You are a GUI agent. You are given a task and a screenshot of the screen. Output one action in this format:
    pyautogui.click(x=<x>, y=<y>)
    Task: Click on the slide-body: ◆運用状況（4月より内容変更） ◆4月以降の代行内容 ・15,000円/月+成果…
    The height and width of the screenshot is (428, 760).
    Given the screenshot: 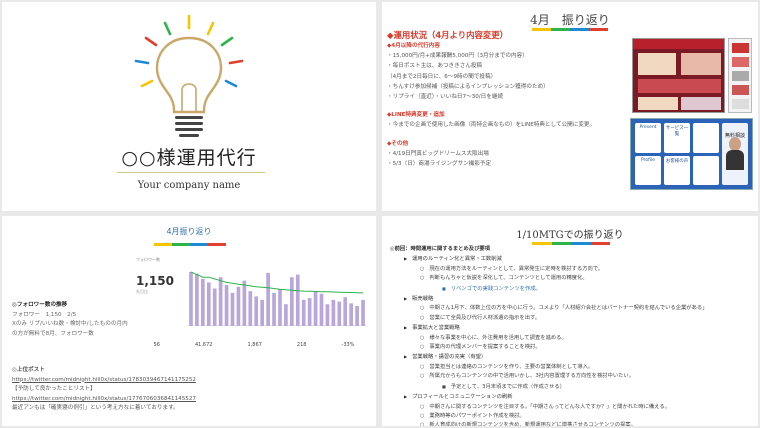 What is the action you would take?
    pyautogui.click(x=506, y=99)
    